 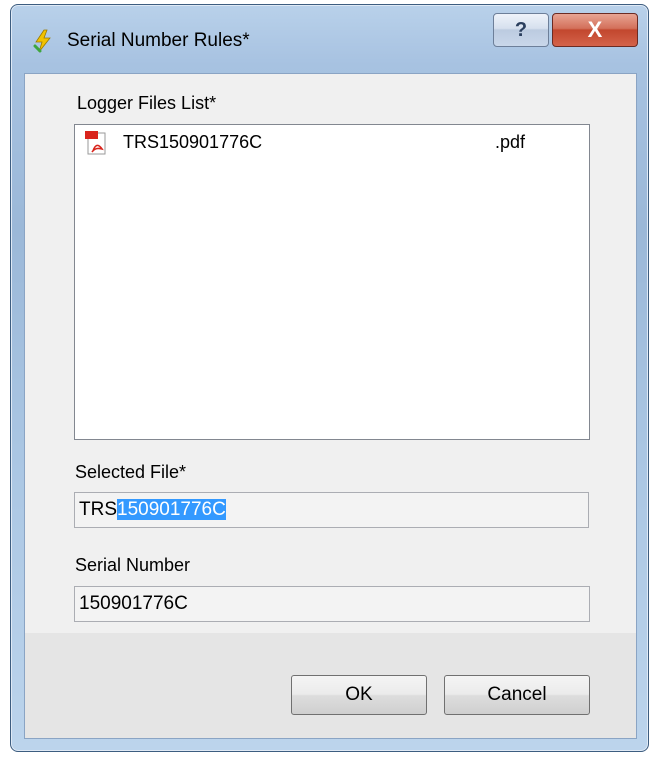 What do you see at coordinates (193, 142) in the screenshot?
I see `file-name: TRS150901776C` at bounding box center [193, 142].